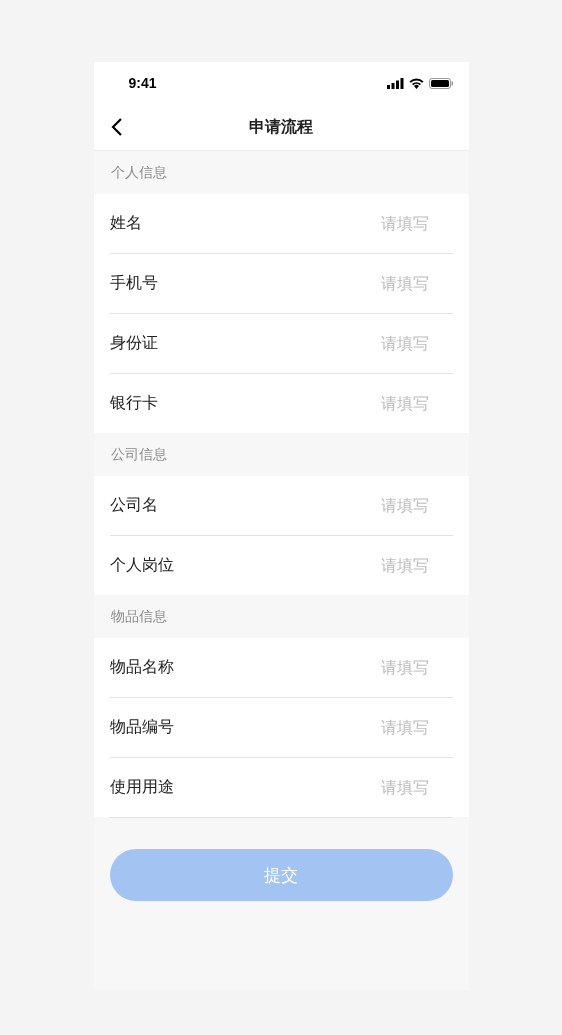  What do you see at coordinates (133, 505) in the screenshot?
I see `field-label: 公司名` at bounding box center [133, 505].